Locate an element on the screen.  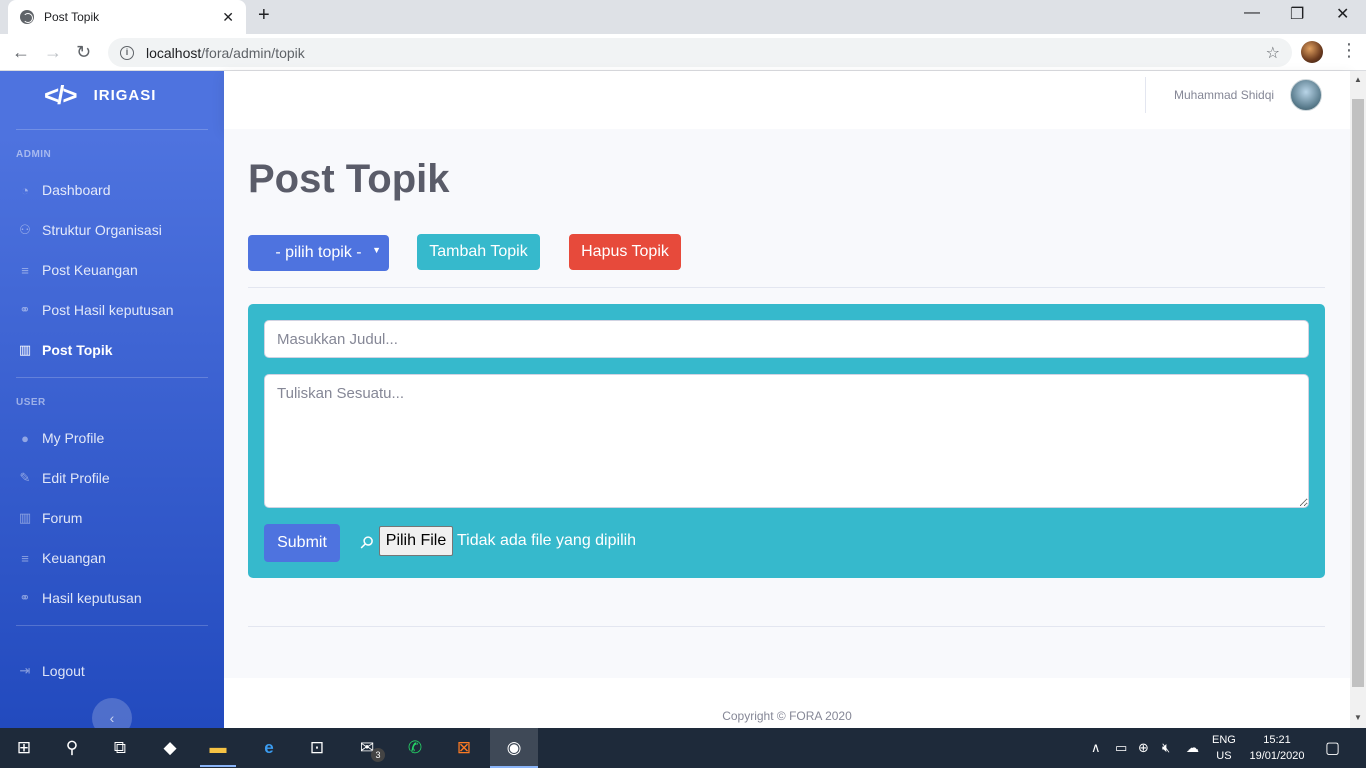
running-indicator is located at coordinates (218, 766).